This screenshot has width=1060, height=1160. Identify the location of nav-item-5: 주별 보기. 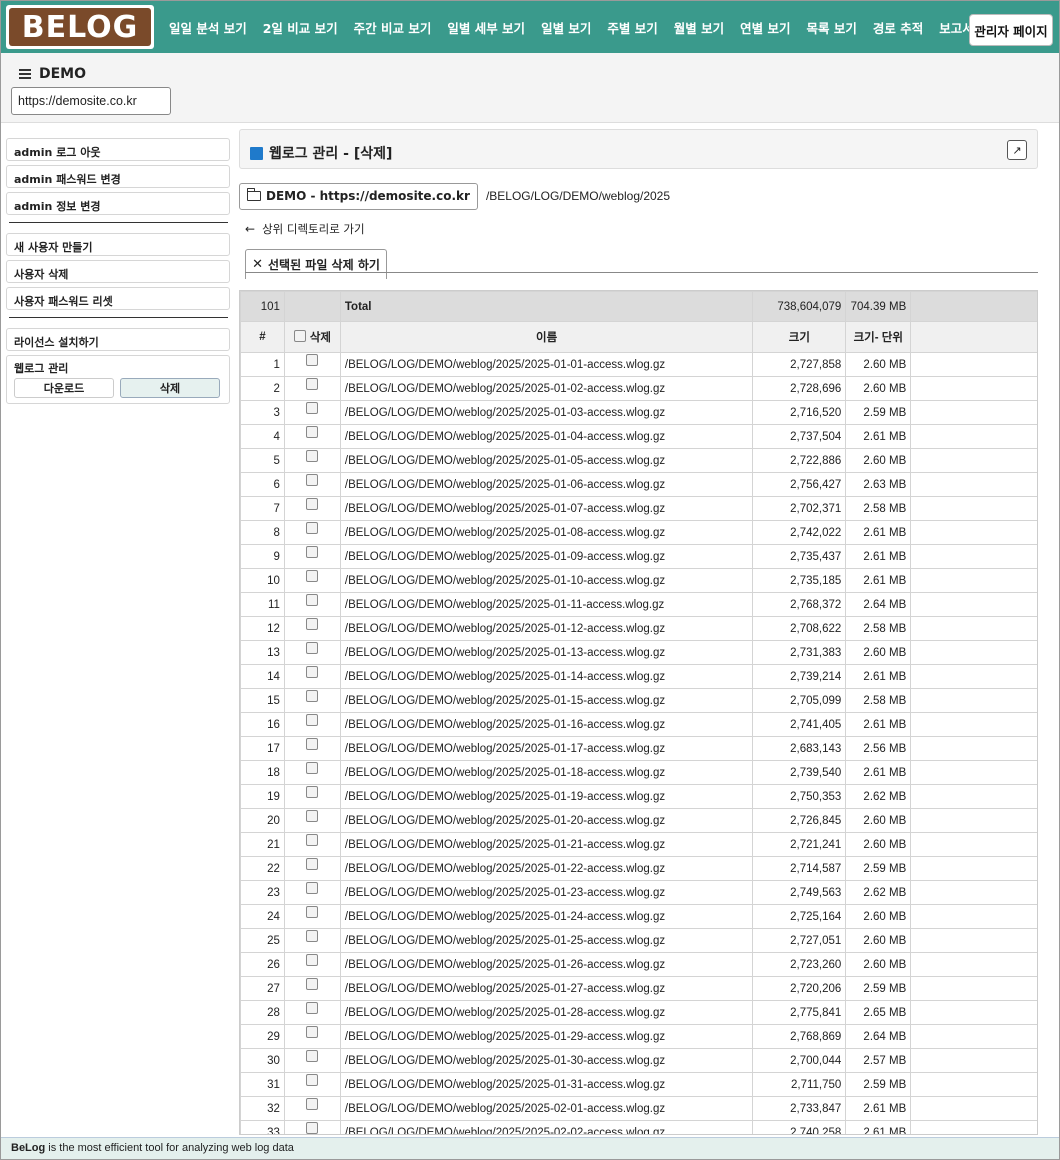
(632, 27).